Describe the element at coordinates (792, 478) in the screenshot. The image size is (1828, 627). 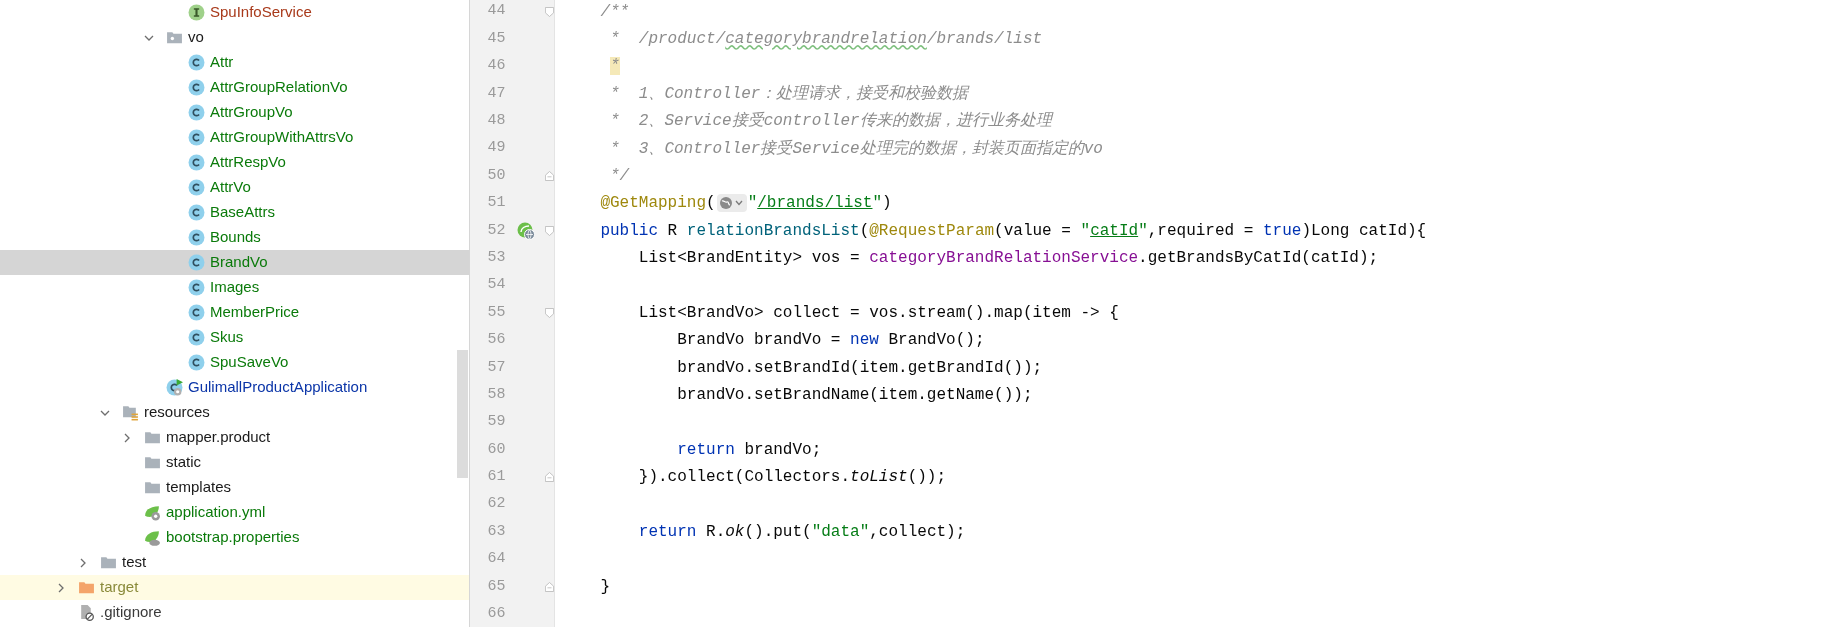
I see `code-text: }).collect(Collectors.toList());` at that location.